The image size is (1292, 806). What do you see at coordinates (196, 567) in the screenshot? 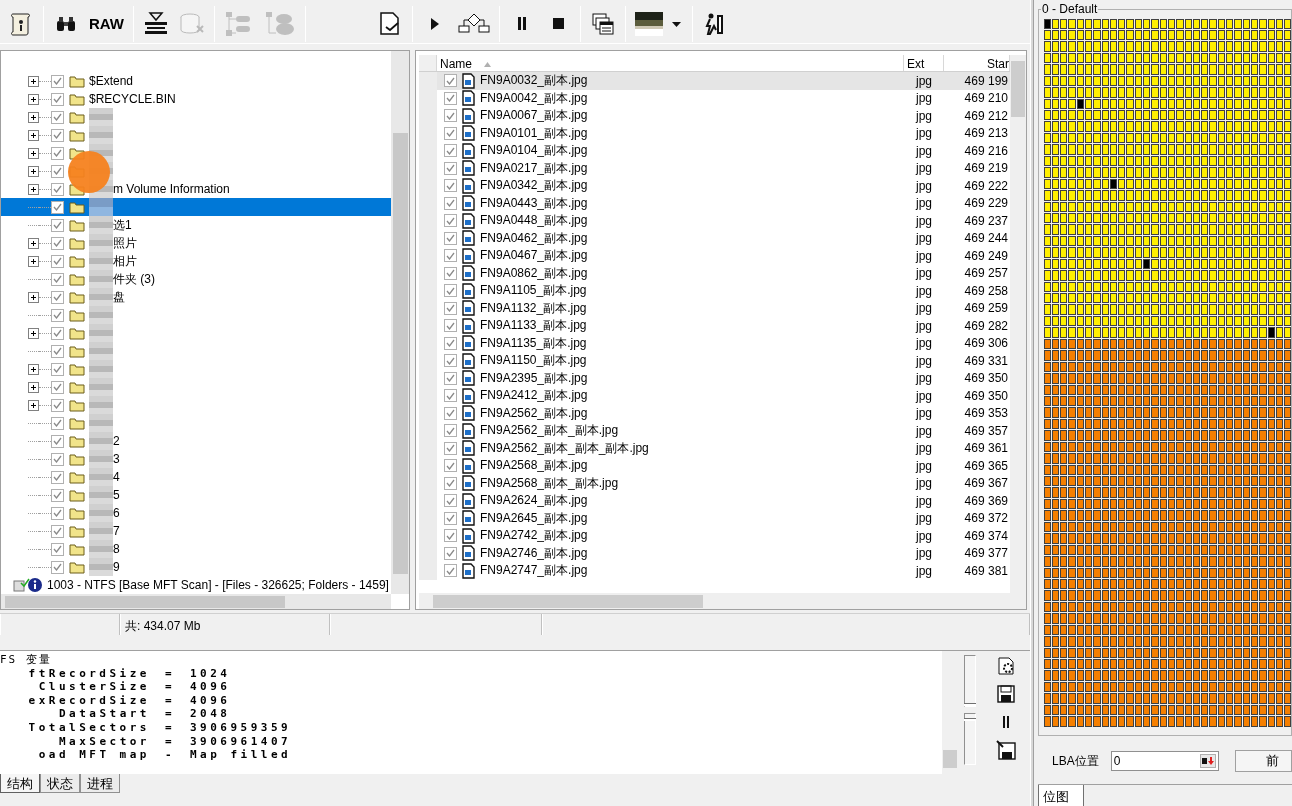
I see `tree-item: 9` at bounding box center [196, 567].